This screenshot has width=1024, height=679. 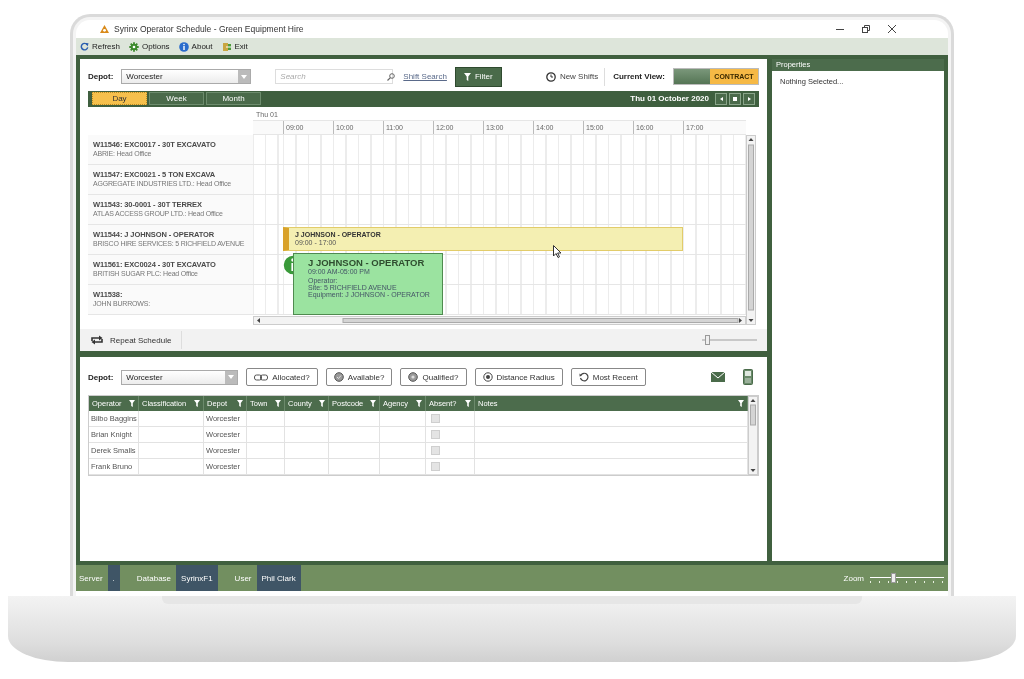 I want to click on today-button, so click(x=735, y=98).